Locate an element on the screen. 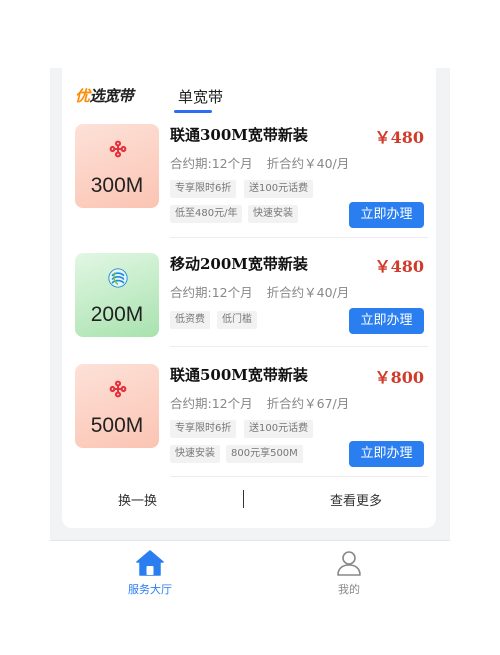  speed-label: 500M is located at coordinates (117, 425).